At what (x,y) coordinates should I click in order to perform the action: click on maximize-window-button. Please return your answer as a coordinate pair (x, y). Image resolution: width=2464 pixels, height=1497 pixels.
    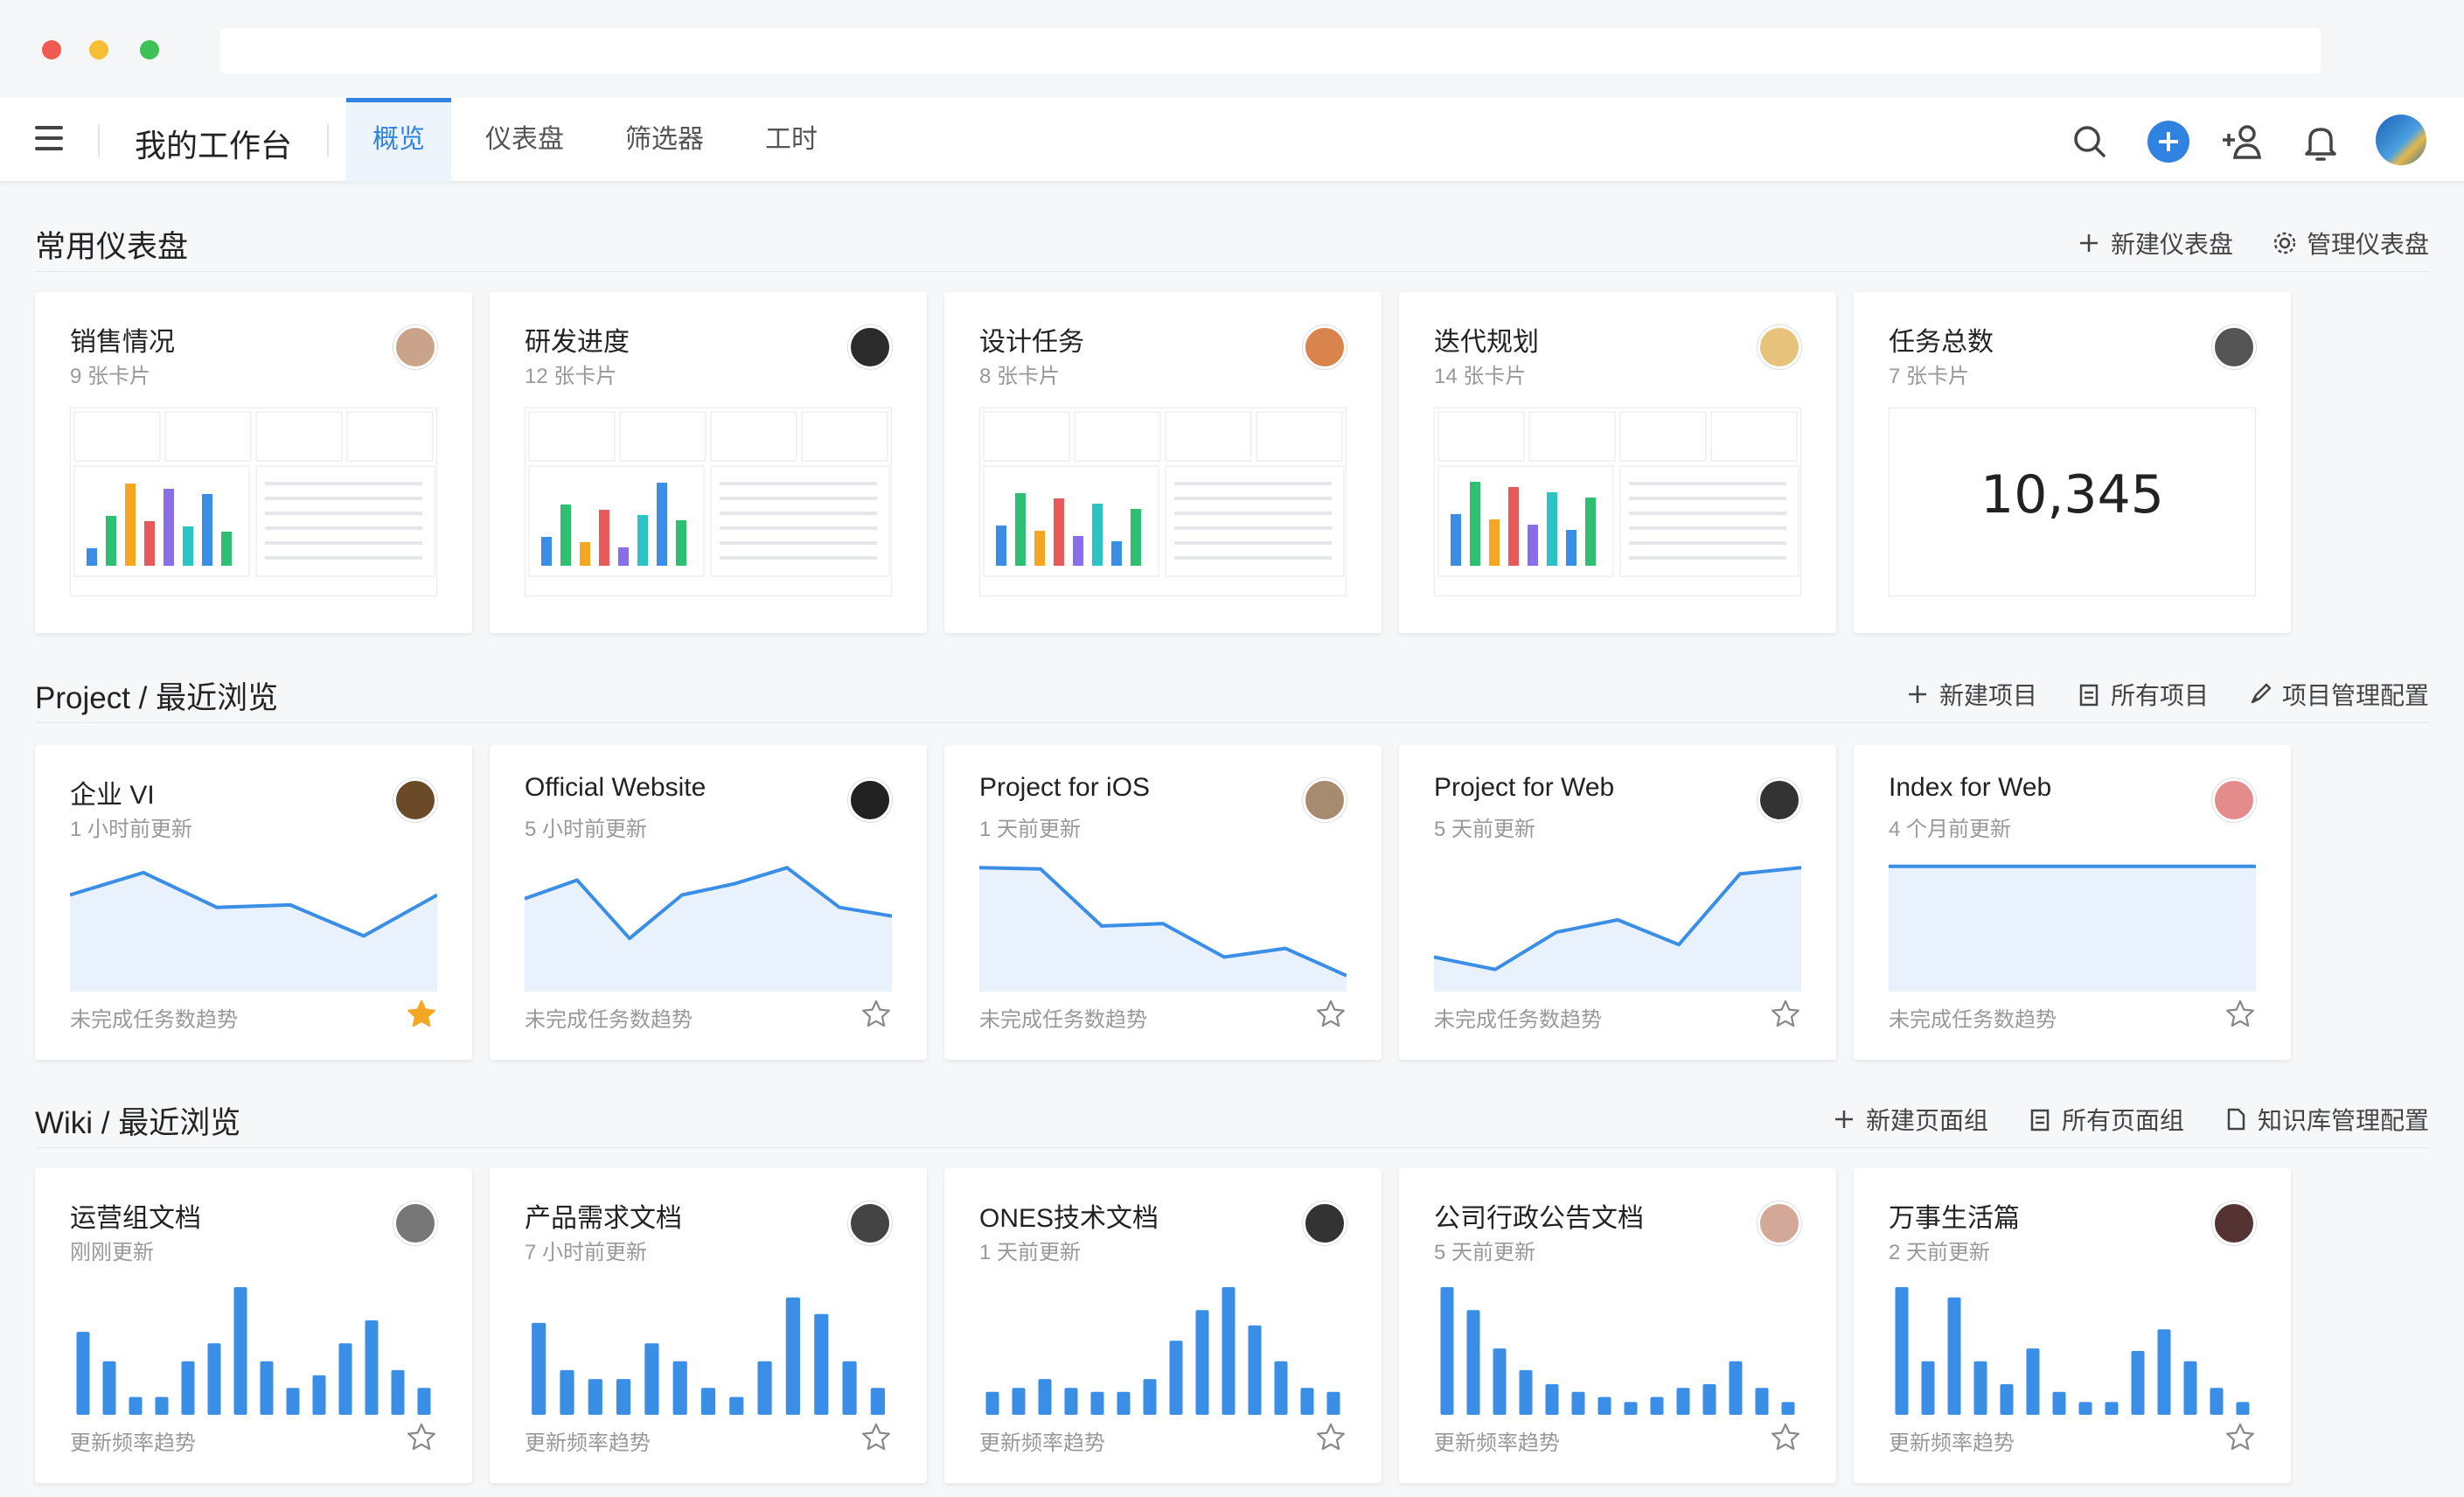
    Looking at the image, I should click on (149, 50).